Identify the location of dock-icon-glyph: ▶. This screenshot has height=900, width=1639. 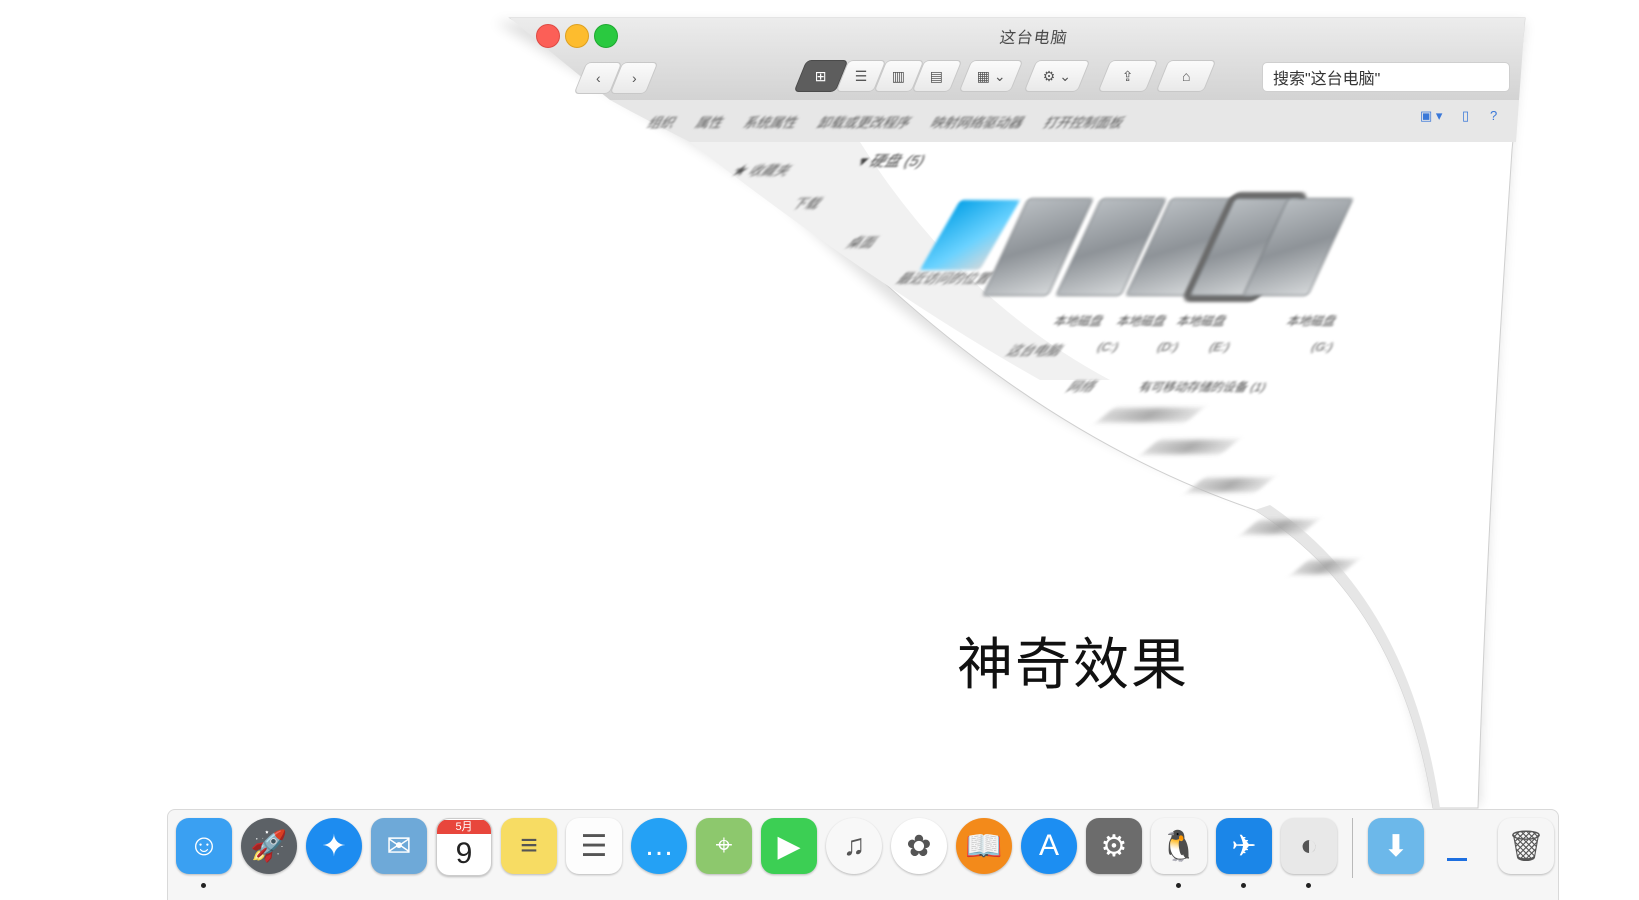
(789, 846).